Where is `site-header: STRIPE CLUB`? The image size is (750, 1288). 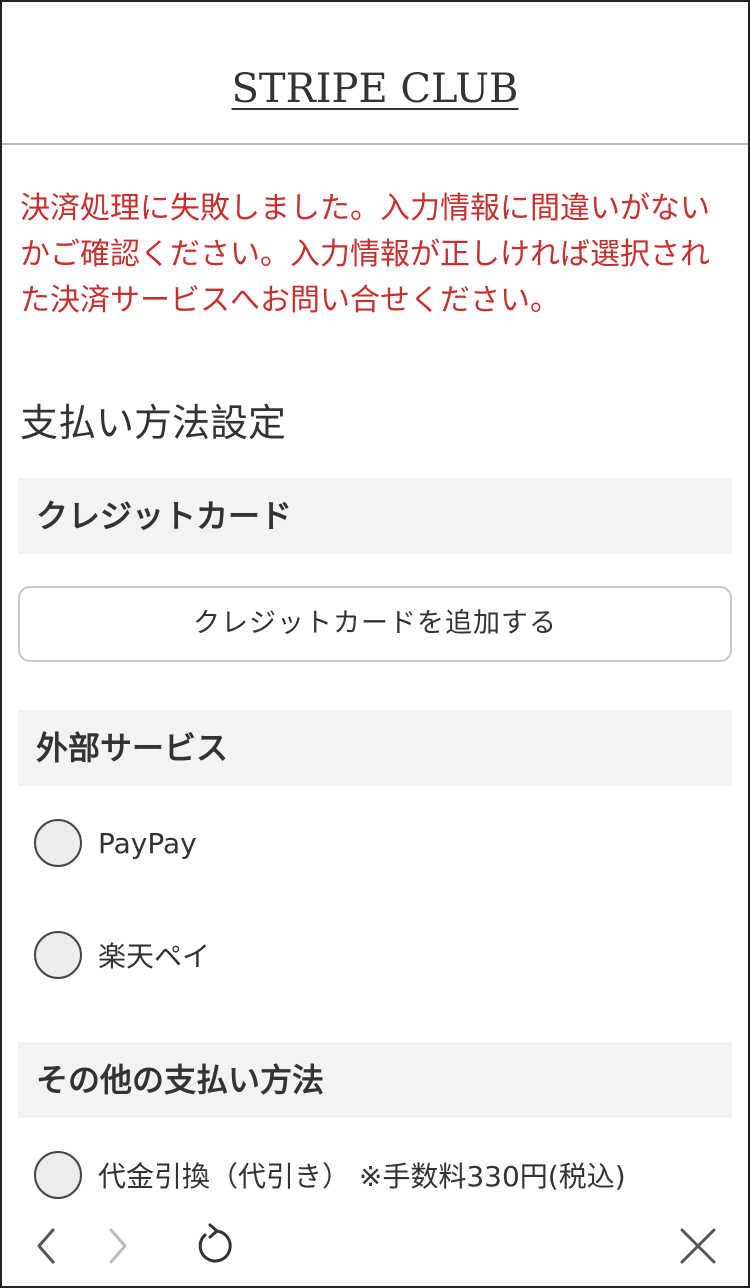
site-header: STRIPE CLUB is located at coordinates (375, 73).